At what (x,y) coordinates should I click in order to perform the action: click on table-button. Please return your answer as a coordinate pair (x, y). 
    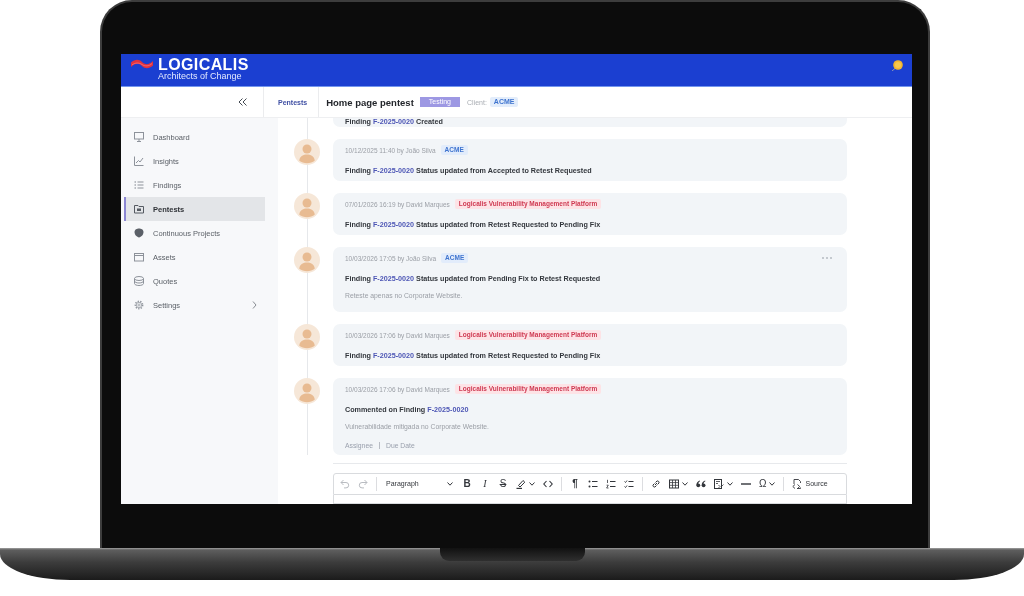
    Looking at the image, I should click on (678, 484).